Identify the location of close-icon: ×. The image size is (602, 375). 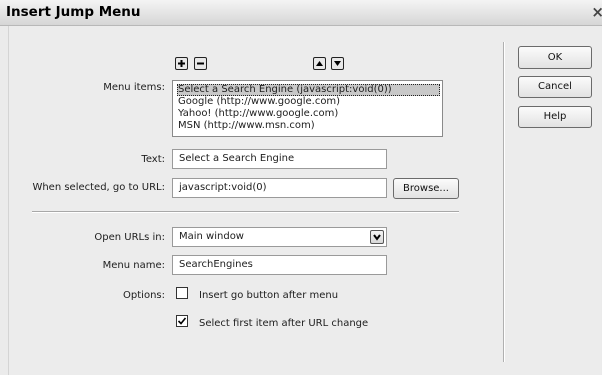
(596, 12).